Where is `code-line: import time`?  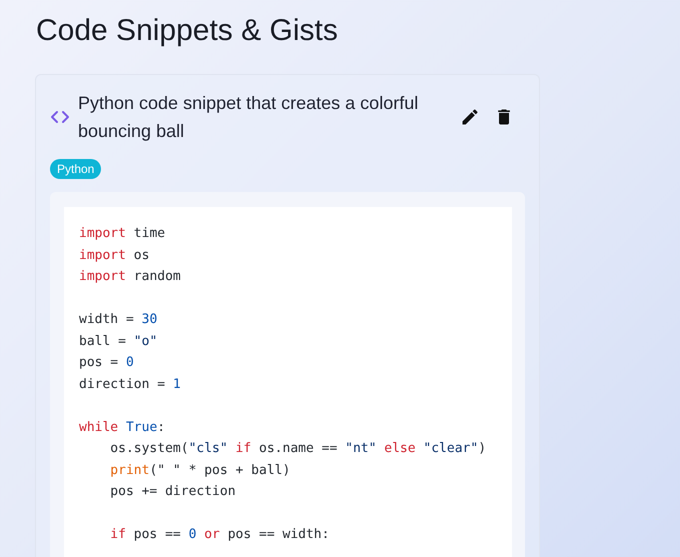 code-line: import time is located at coordinates (122, 234).